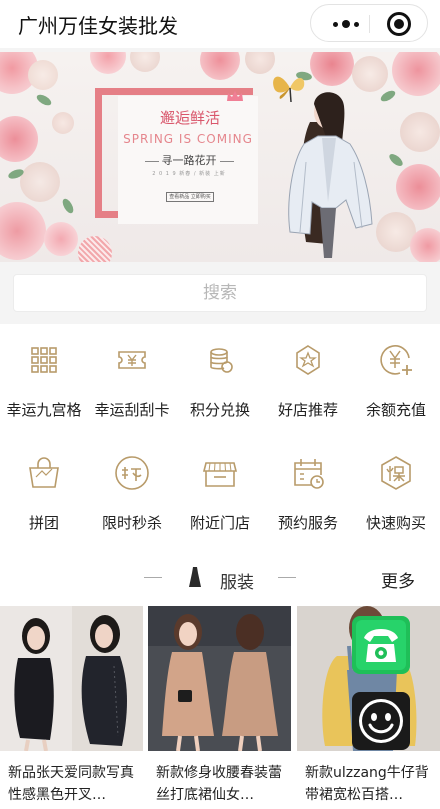 The width and height of the screenshot is (440, 809). I want to click on model-illustration, so click(330, 175).